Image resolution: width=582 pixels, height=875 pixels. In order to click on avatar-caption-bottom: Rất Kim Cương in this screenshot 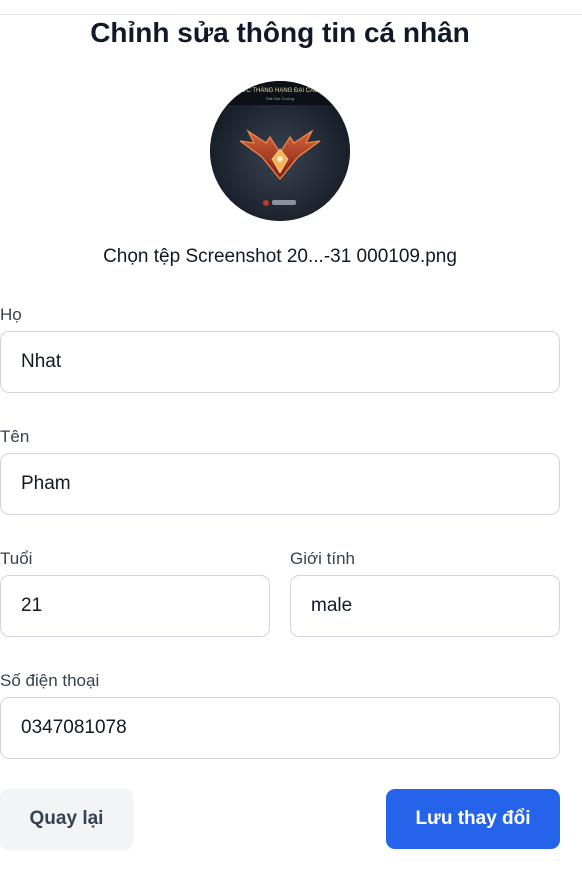, I will do `click(280, 98)`.